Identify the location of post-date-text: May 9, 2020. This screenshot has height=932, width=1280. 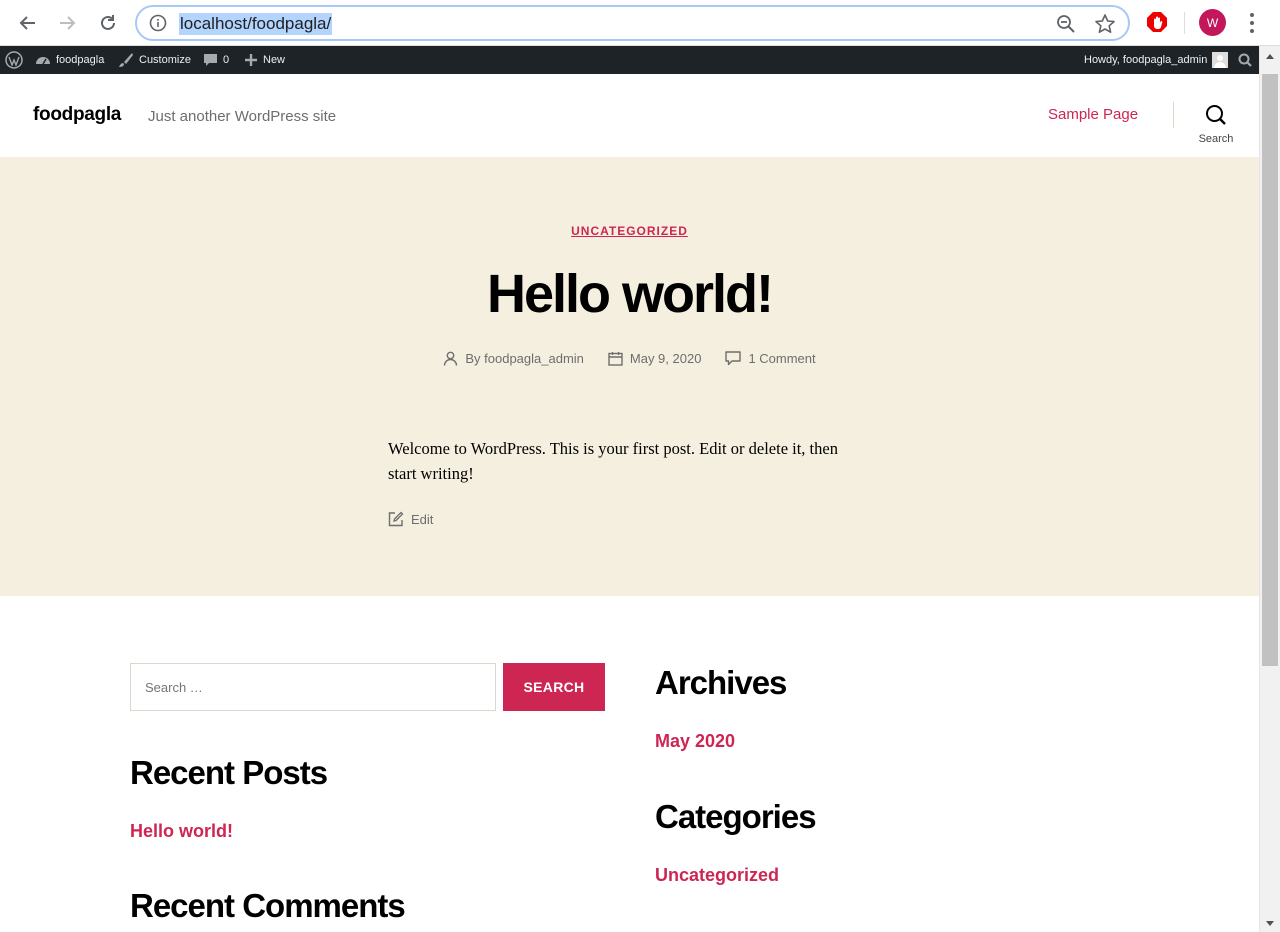
(665, 358).